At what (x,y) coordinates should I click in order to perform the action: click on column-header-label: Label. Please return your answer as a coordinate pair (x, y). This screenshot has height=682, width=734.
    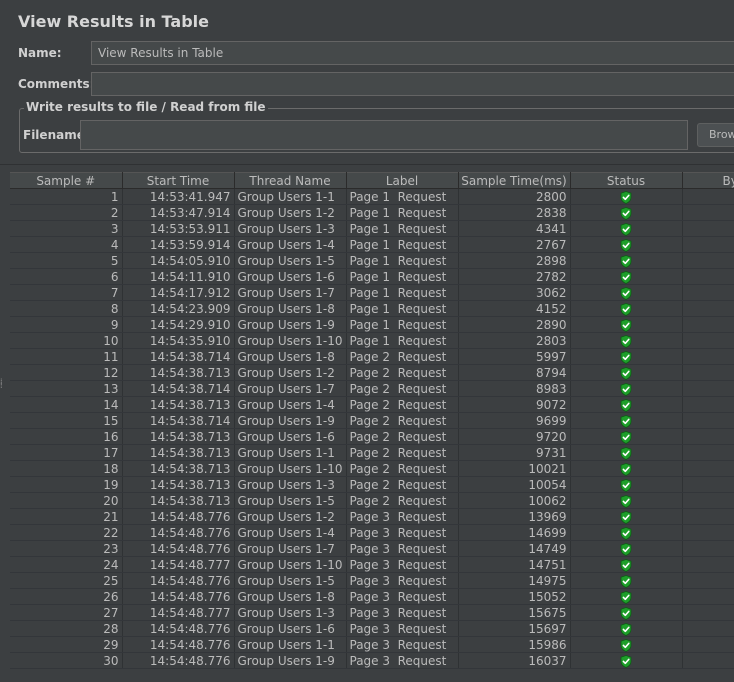
    Looking at the image, I should click on (402, 180).